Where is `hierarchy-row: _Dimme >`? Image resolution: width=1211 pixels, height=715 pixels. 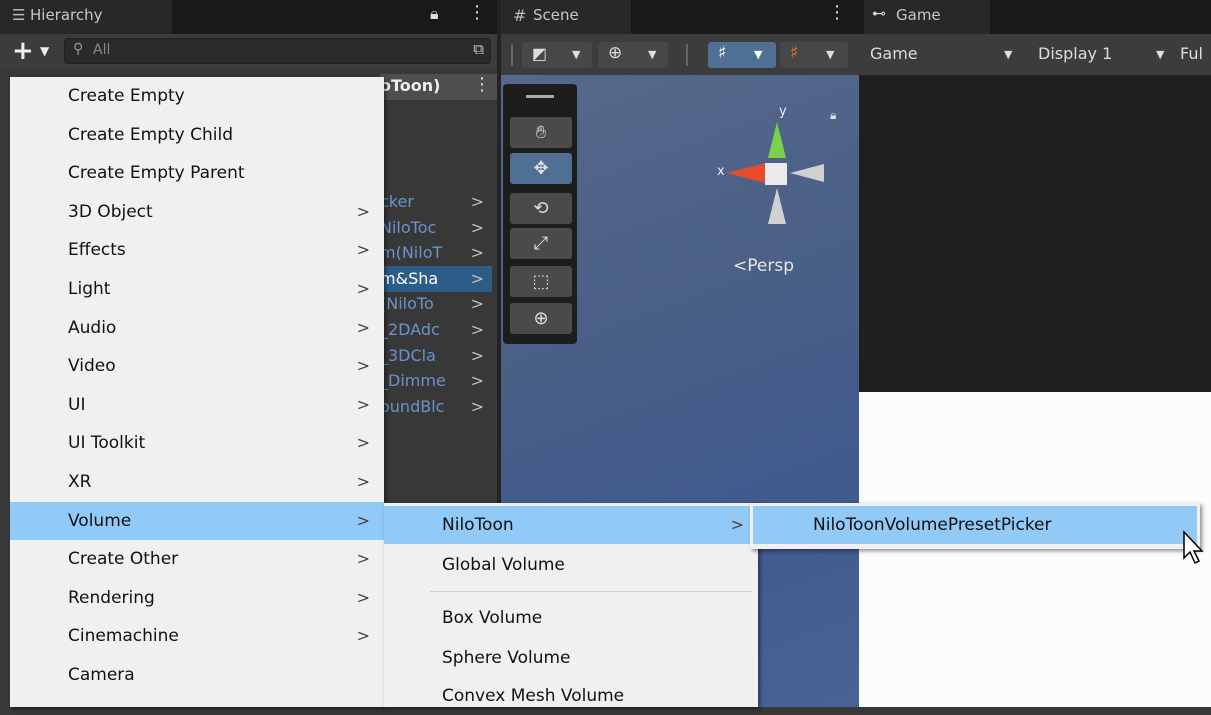 hierarchy-row: _Dimme > is located at coordinates (436, 381).